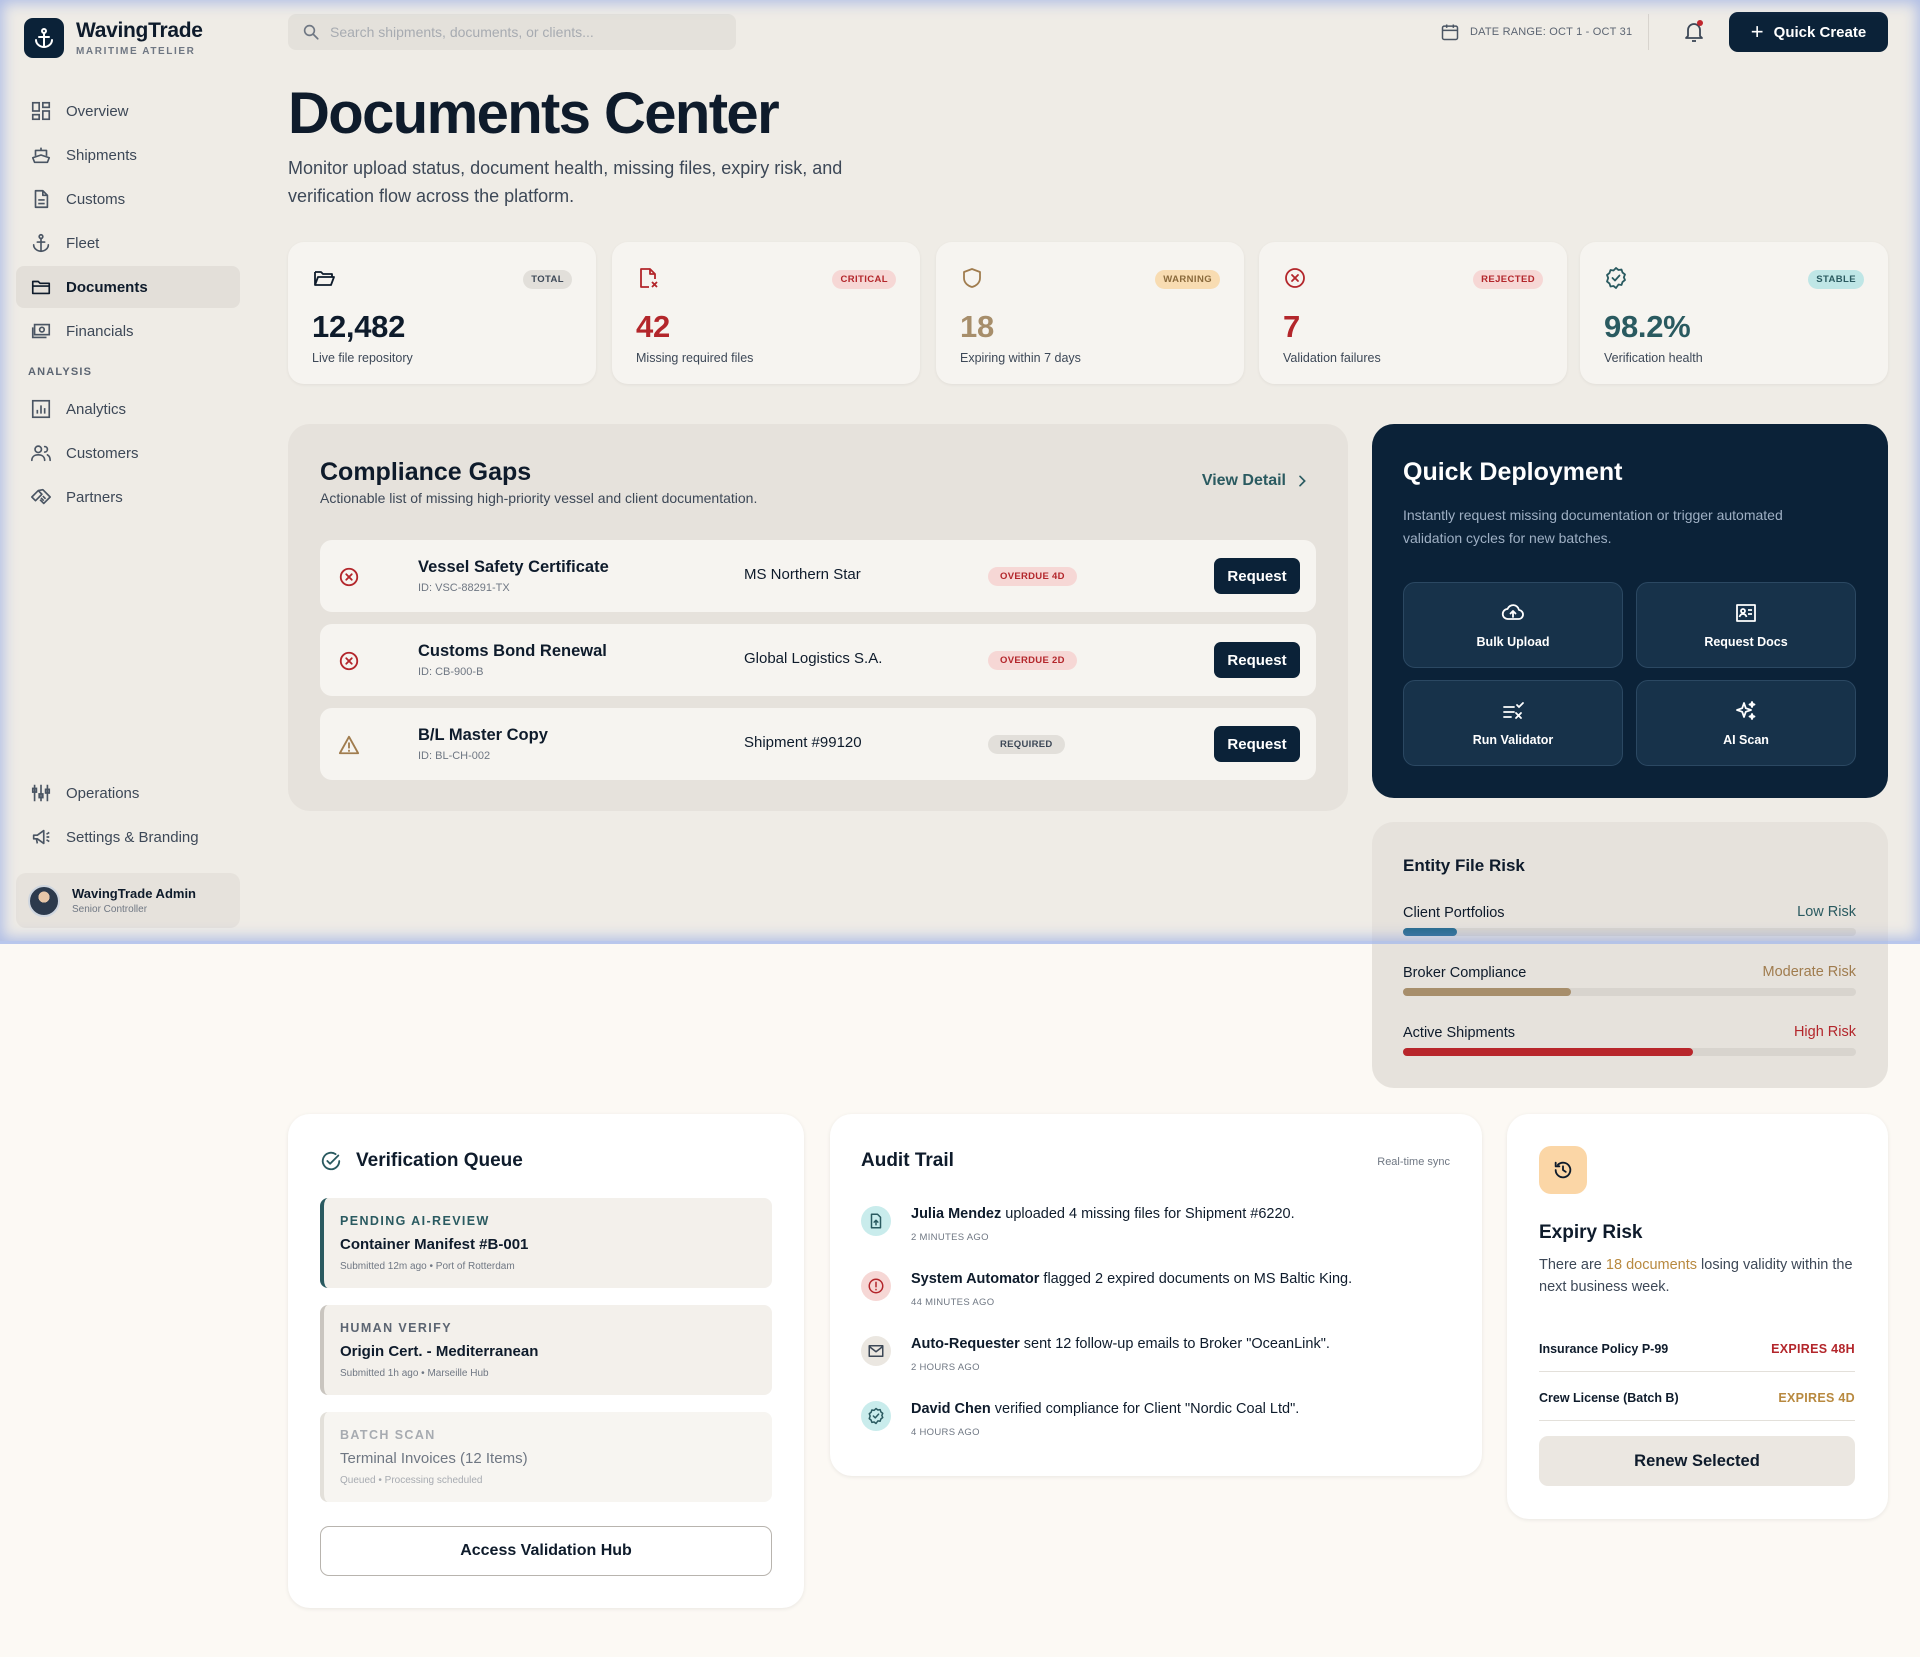 The height and width of the screenshot is (1657, 1920). I want to click on queue-item-name: Container Manifest #B-001, so click(434, 1244).